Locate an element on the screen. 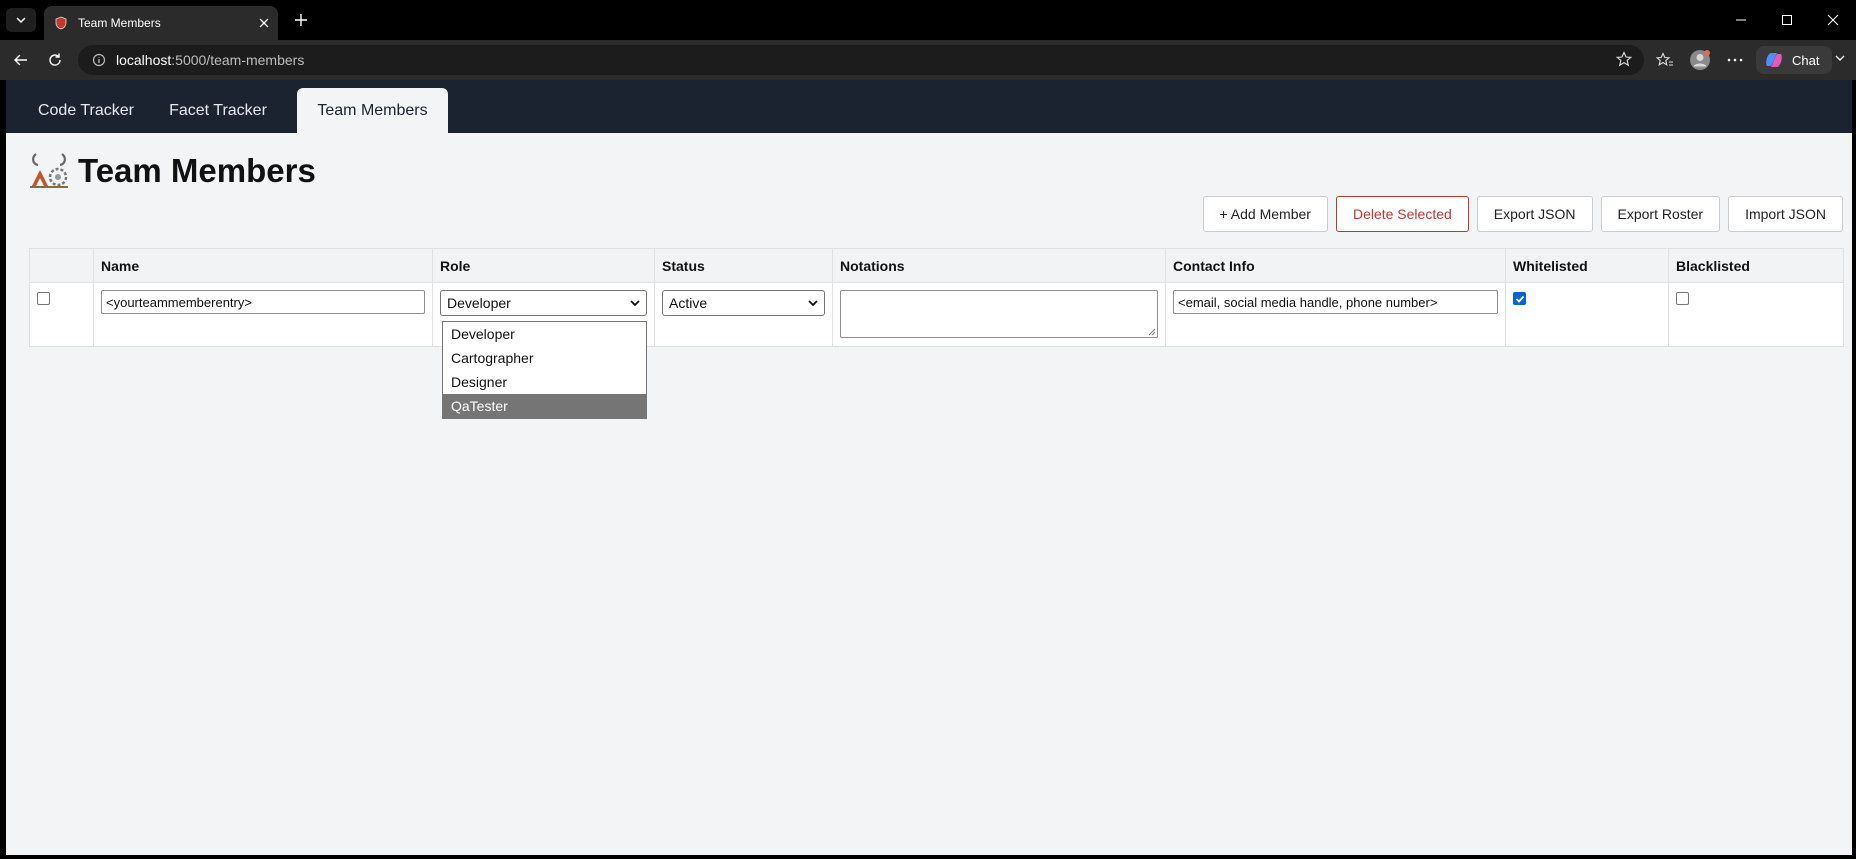 This screenshot has height=859, width=1856. role-dropdown-list: Developer Cartographer Designer QaTester is located at coordinates (544, 370).